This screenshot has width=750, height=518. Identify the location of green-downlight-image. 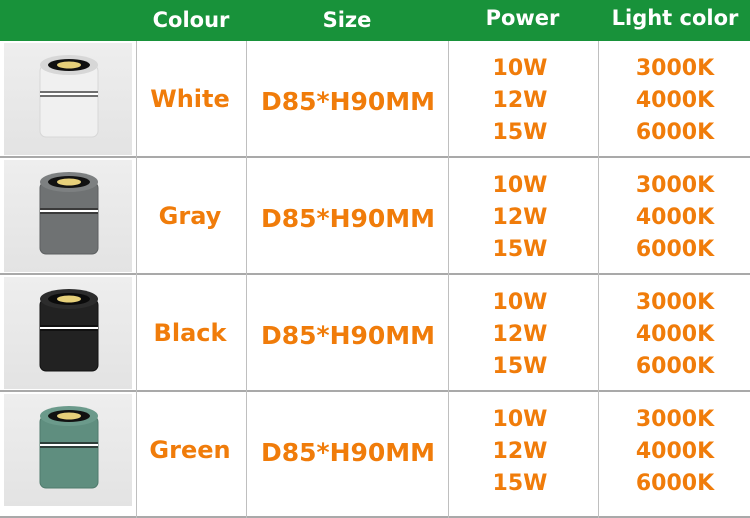
(68, 450).